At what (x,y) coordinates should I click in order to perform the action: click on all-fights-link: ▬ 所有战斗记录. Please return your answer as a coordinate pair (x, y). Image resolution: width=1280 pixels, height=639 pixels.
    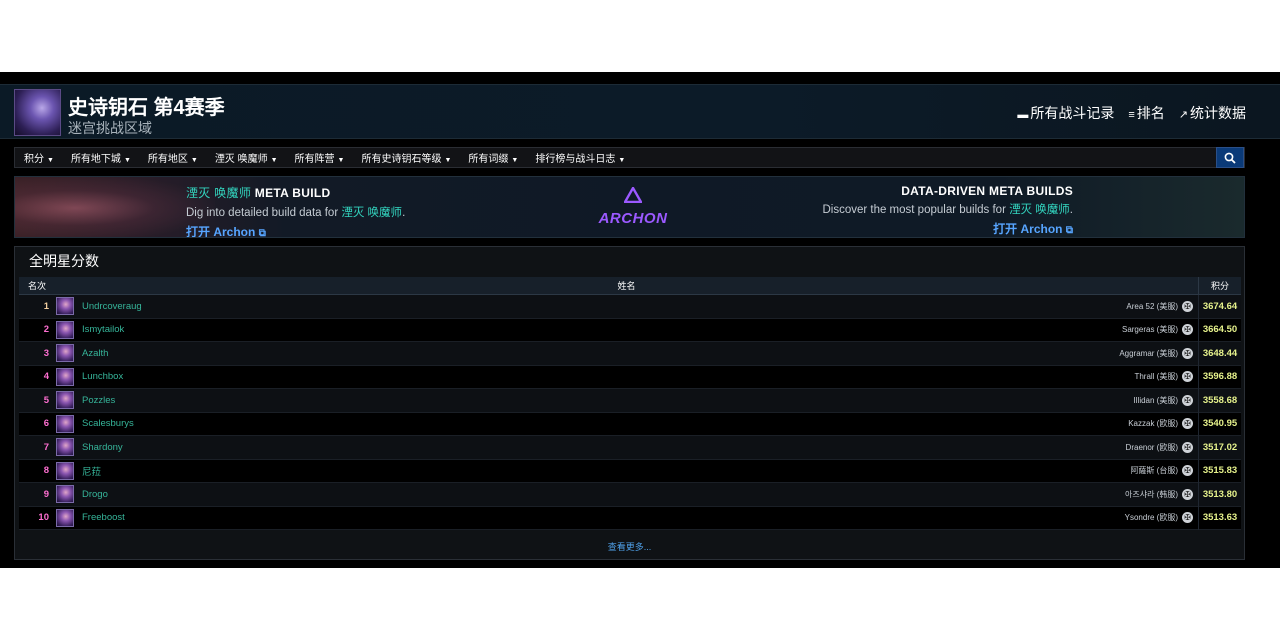
    Looking at the image, I should click on (1065, 113).